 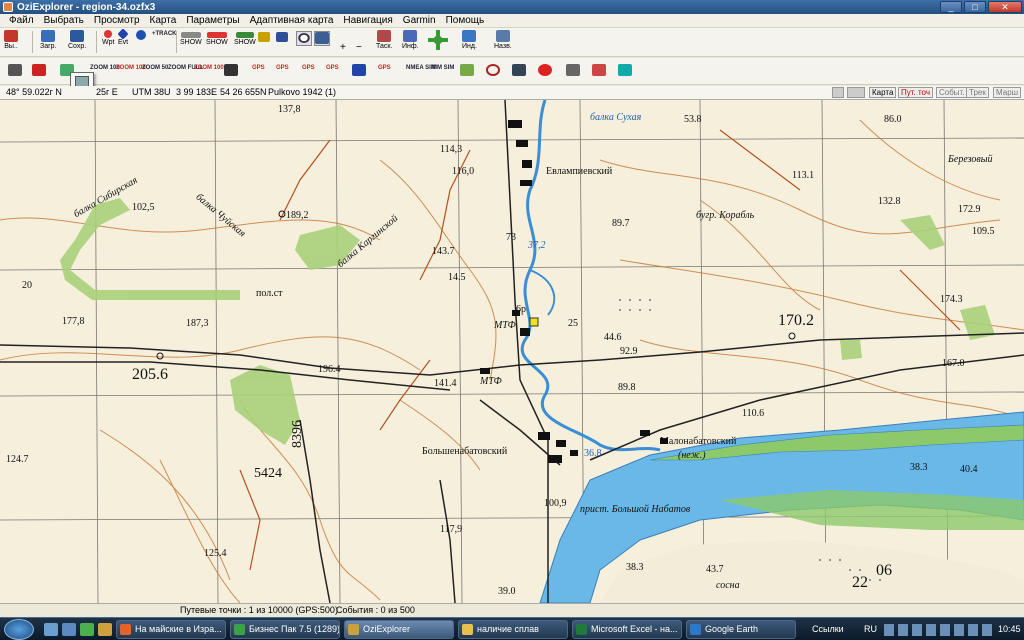 What do you see at coordinates (467, 70) in the screenshot?
I see `pen-tool-button` at bounding box center [467, 70].